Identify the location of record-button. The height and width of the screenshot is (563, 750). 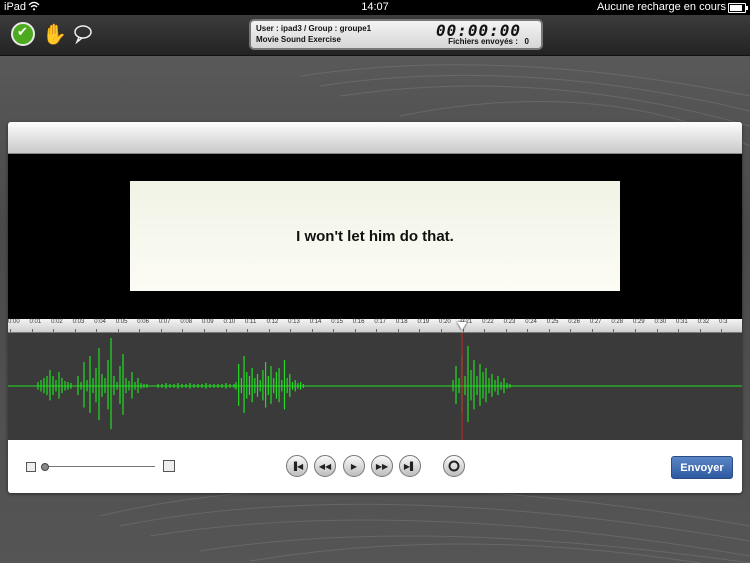
(454, 466).